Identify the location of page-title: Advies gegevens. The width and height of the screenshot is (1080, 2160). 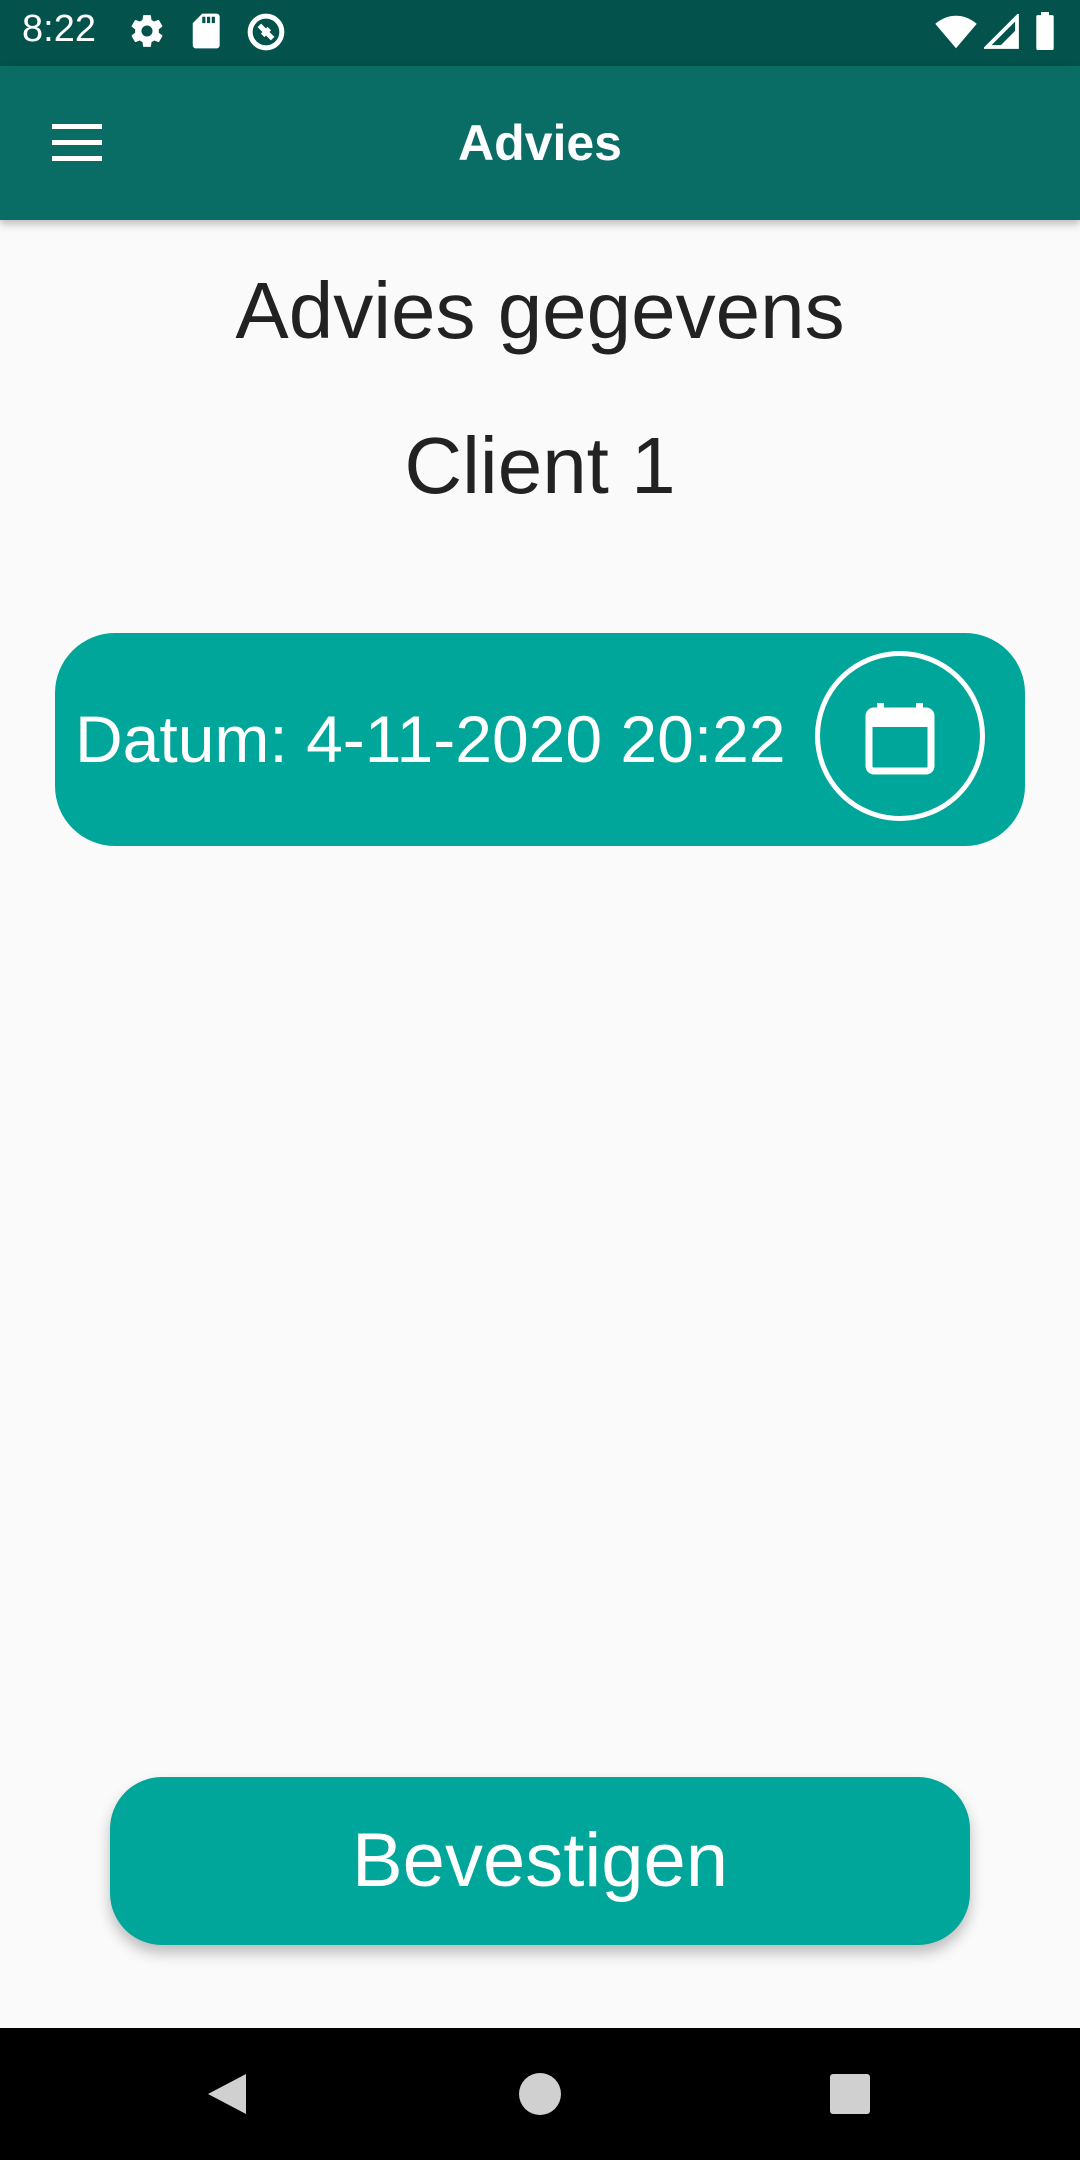
(540, 310).